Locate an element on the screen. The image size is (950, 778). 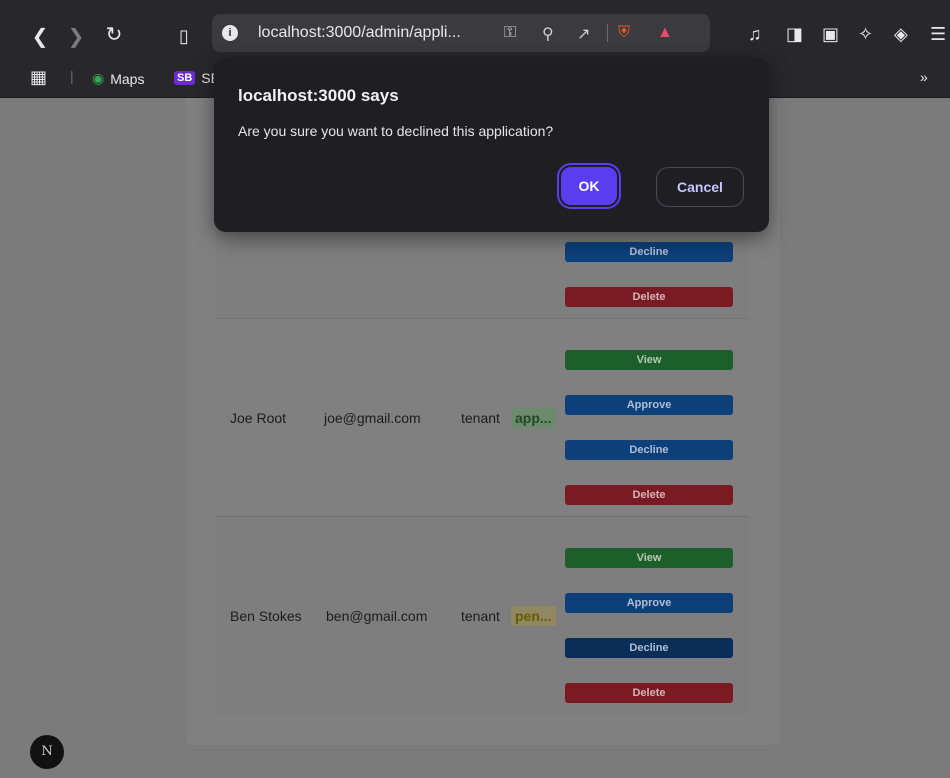
menu-icon: ☰ is located at coordinates (938, 34).